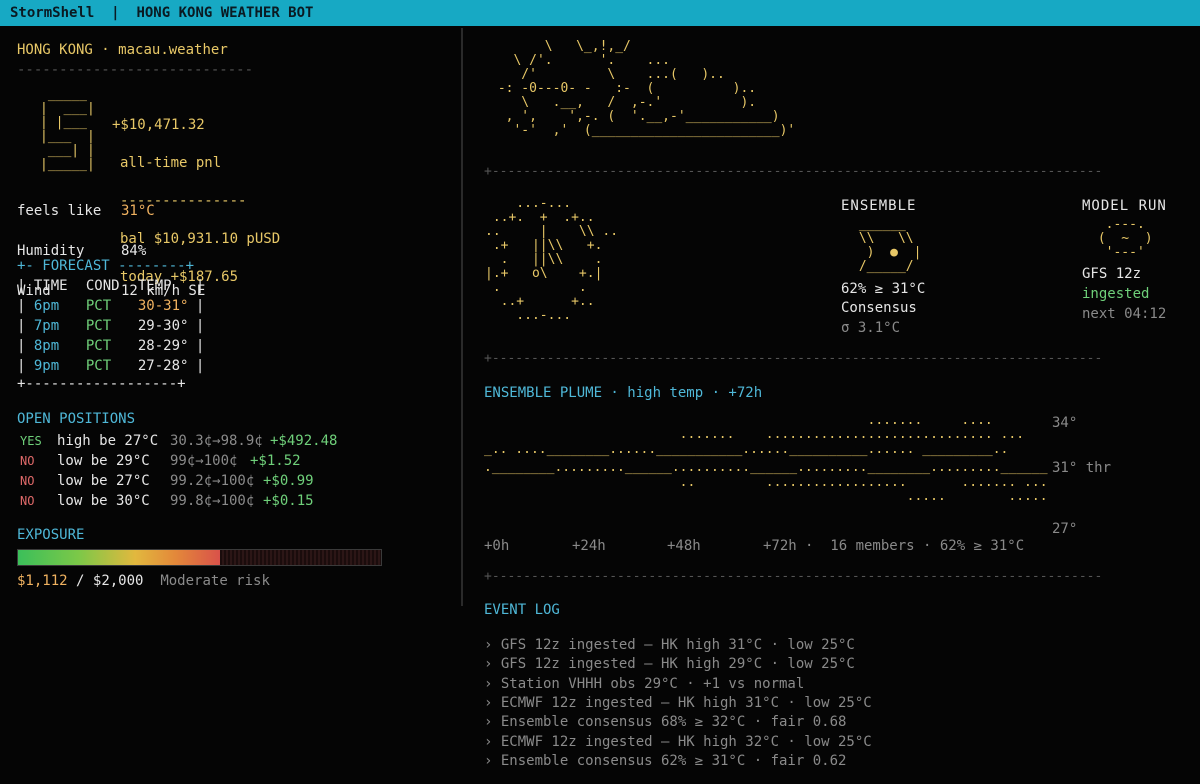  What do you see at coordinates (171, 163) in the screenshot?
I see `pnl-label: all-time pnl` at bounding box center [171, 163].